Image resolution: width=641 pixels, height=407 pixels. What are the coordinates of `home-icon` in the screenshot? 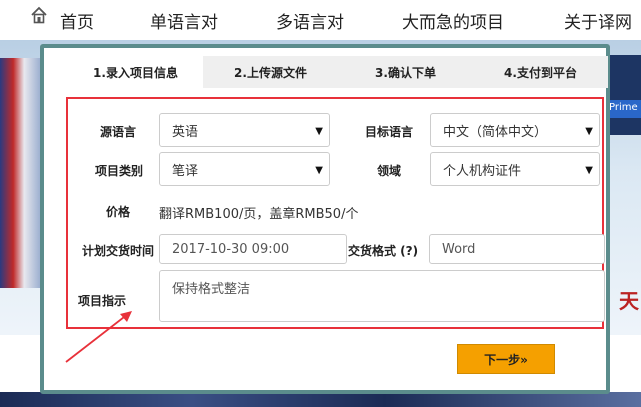 It's located at (39, 15).